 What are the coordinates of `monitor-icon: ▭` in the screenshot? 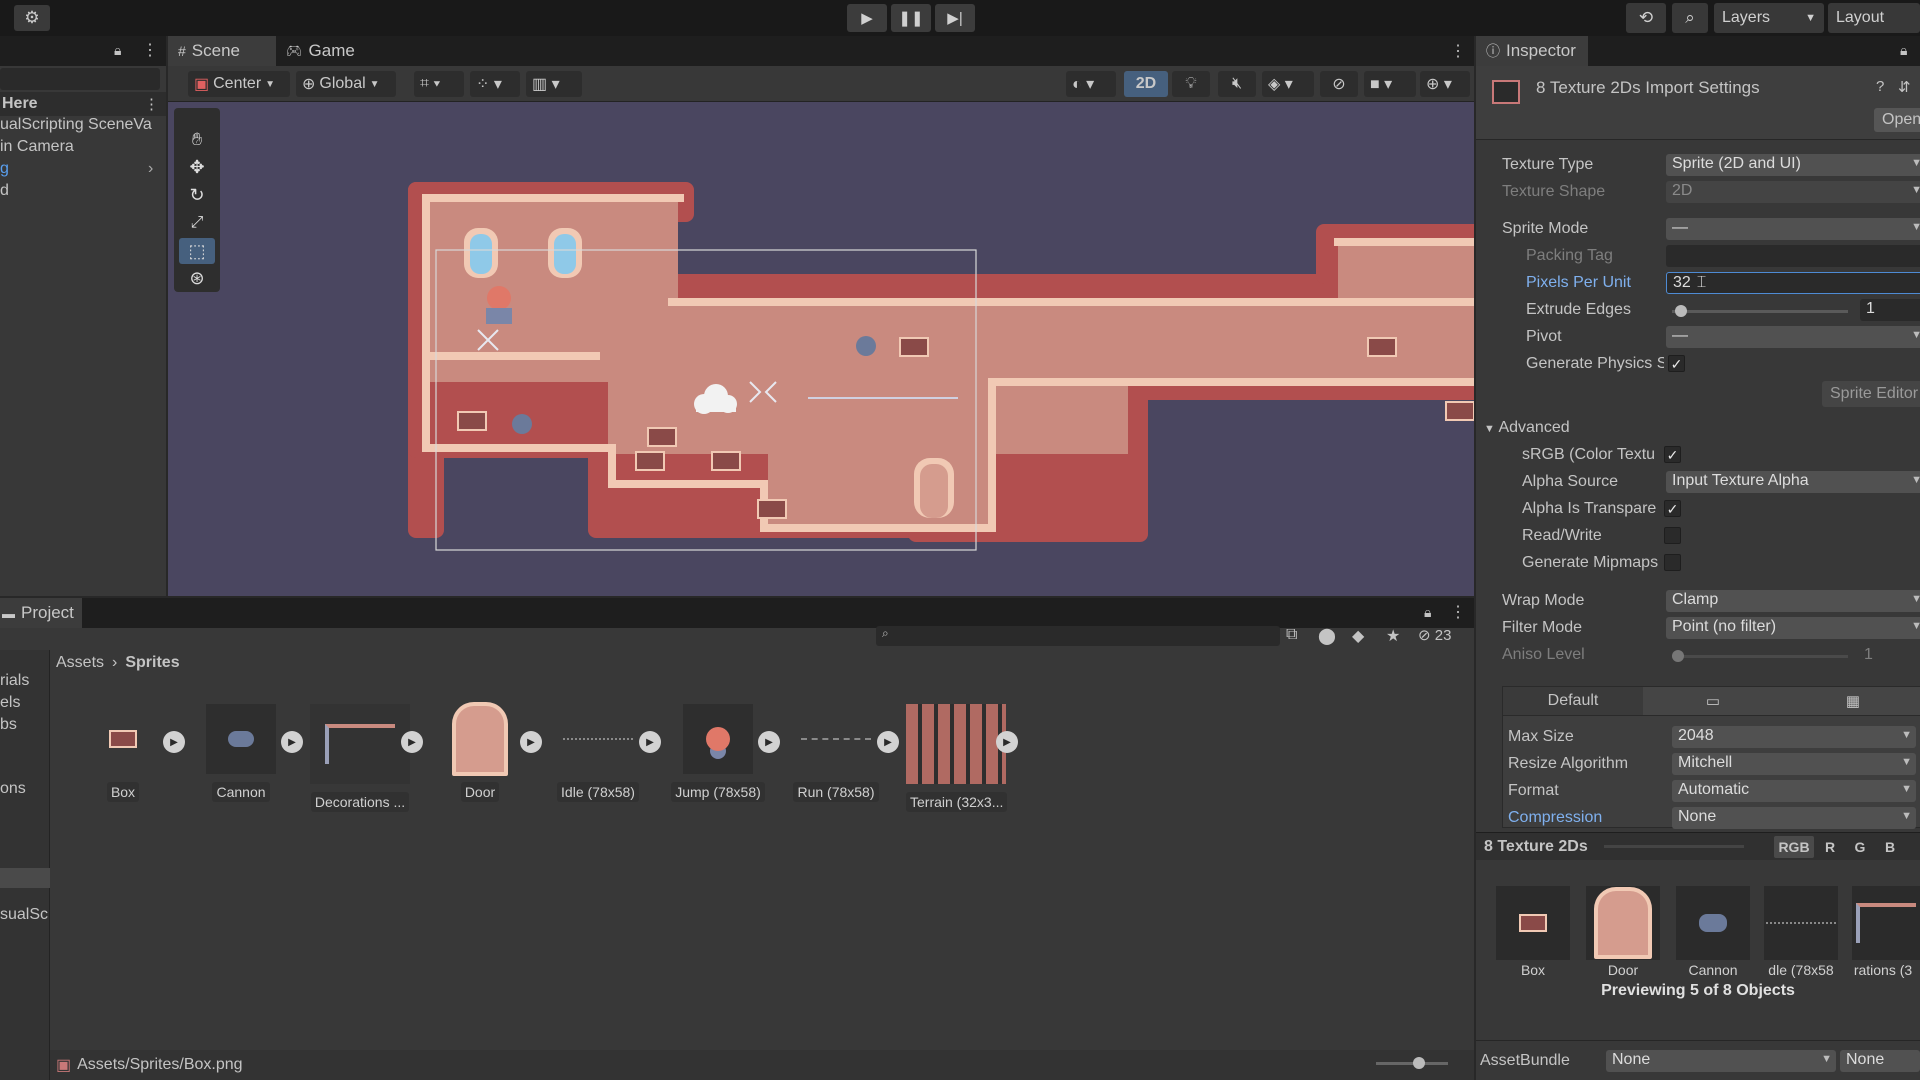 It's located at (1713, 701).